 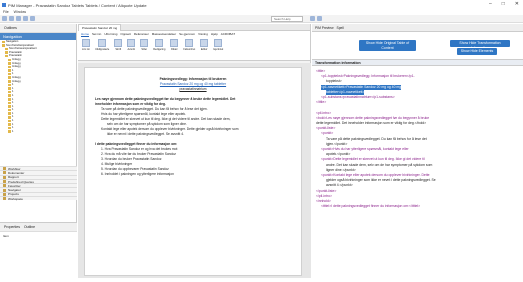 I want to click on ribbon-item: Skrift, so click(x=118, y=45).